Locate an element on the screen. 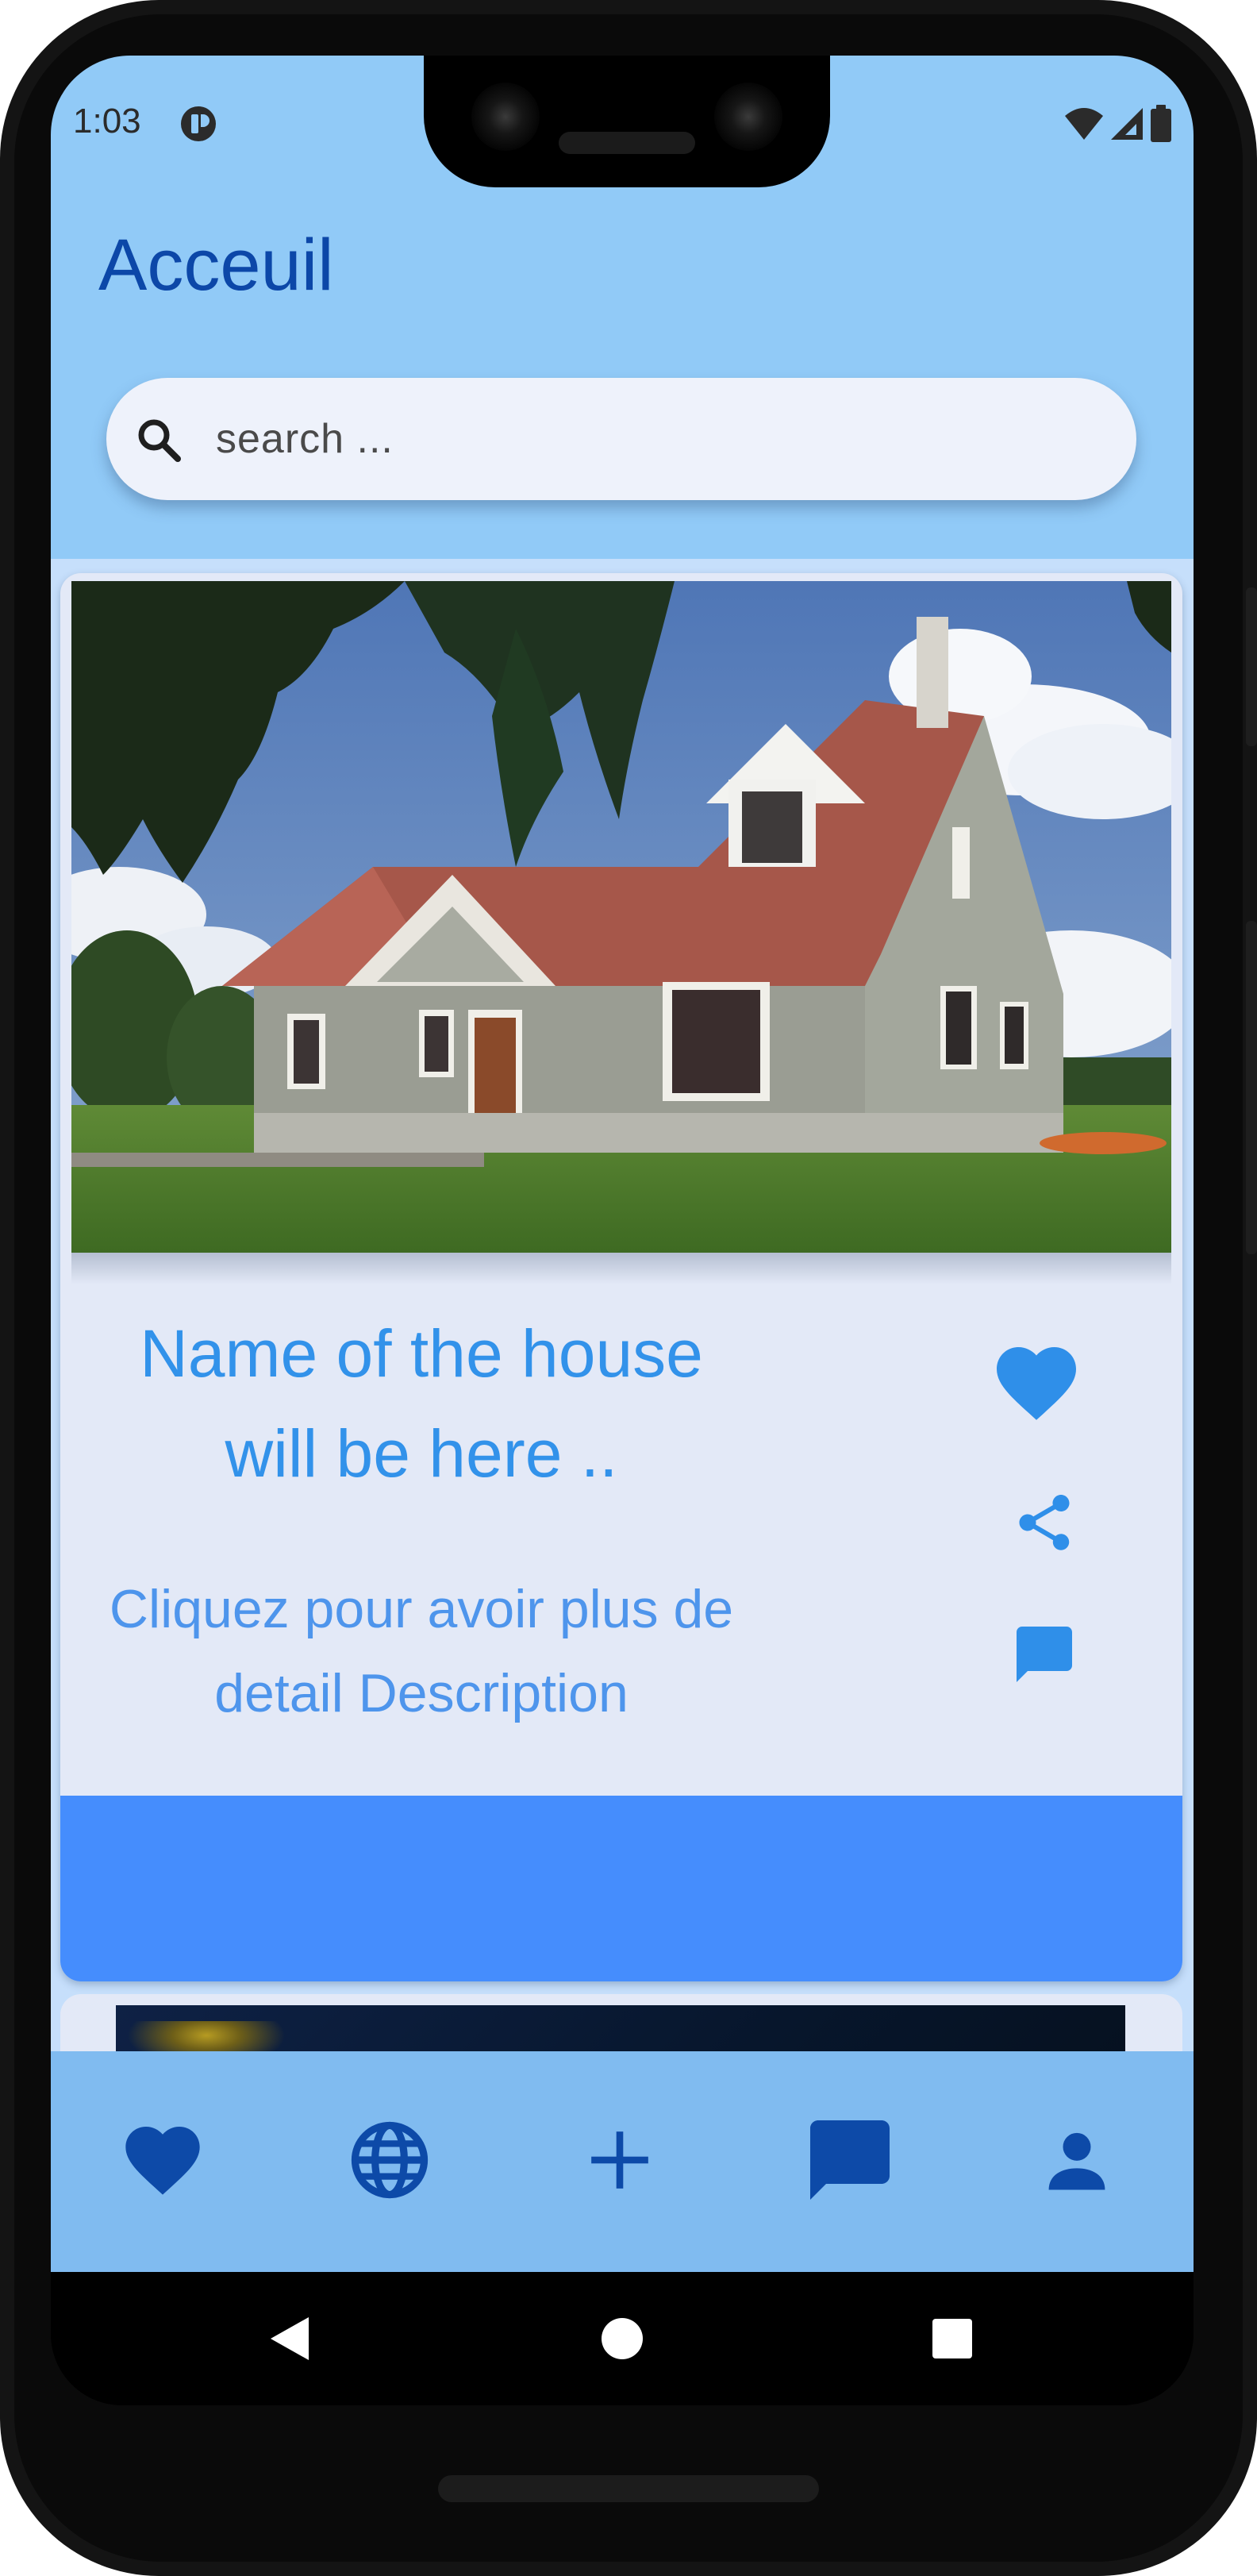 The height and width of the screenshot is (2576, 1257). status-time: 1:03 is located at coordinates (107, 121).